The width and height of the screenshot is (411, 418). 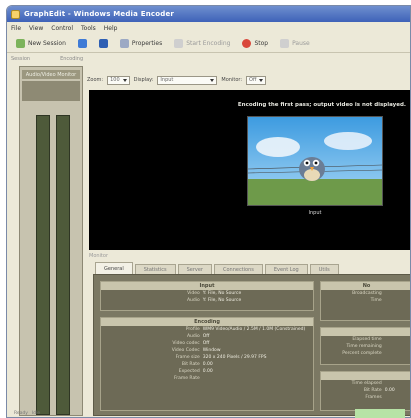 I want to click on stop-icon, so click(x=247, y=43).